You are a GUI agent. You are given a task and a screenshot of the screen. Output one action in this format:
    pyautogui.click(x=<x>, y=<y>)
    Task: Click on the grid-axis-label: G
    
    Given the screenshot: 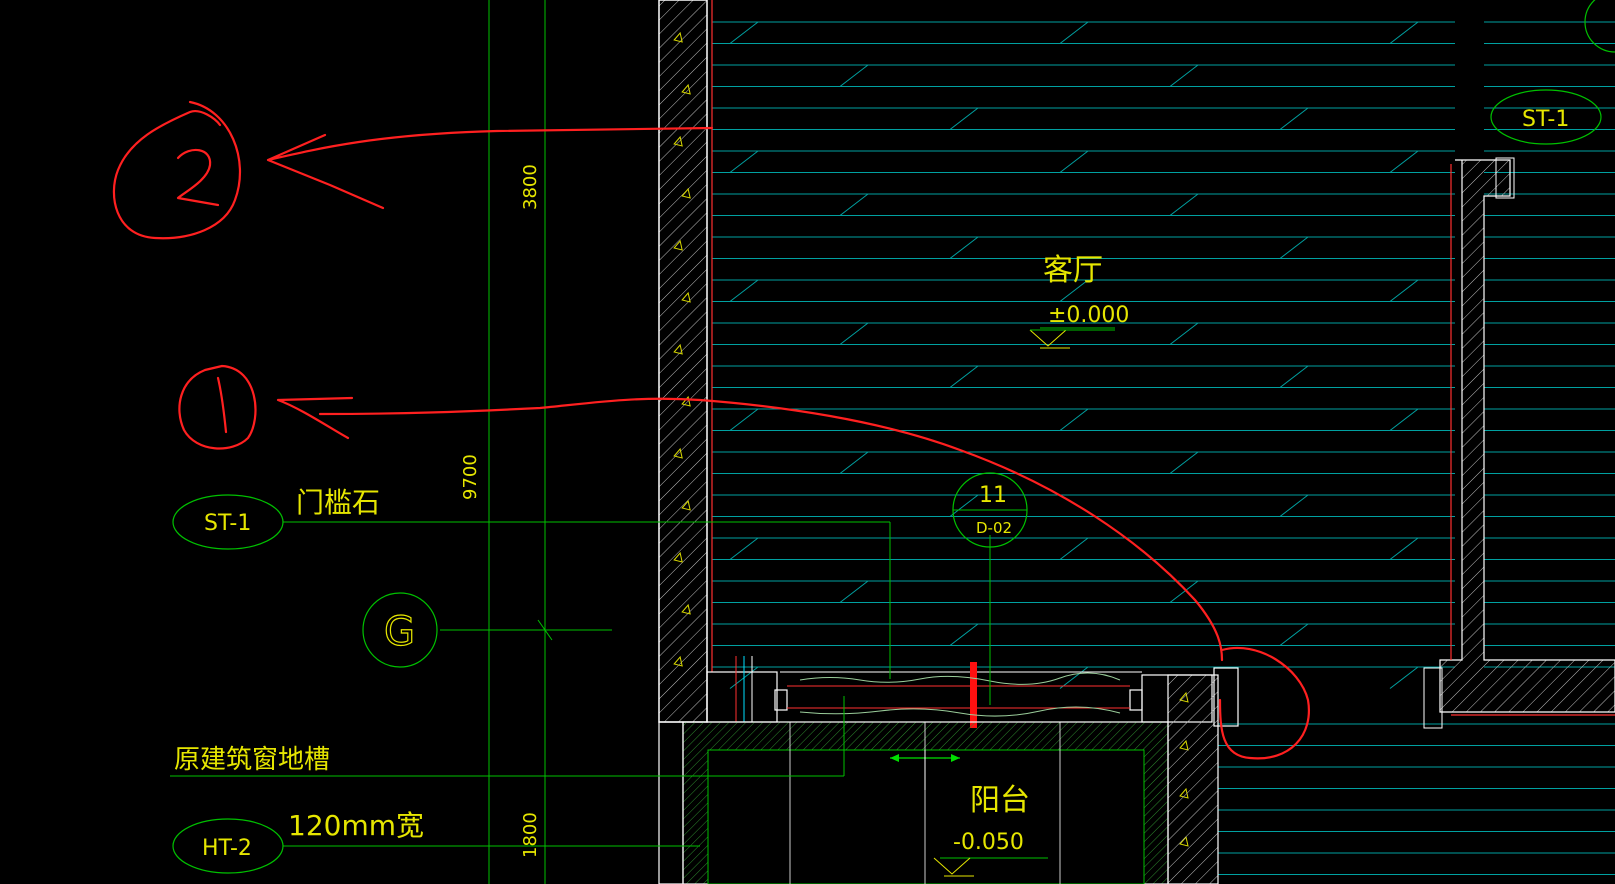 What is the action you would take?
    pyautogui.click(x=399, y=632)
    